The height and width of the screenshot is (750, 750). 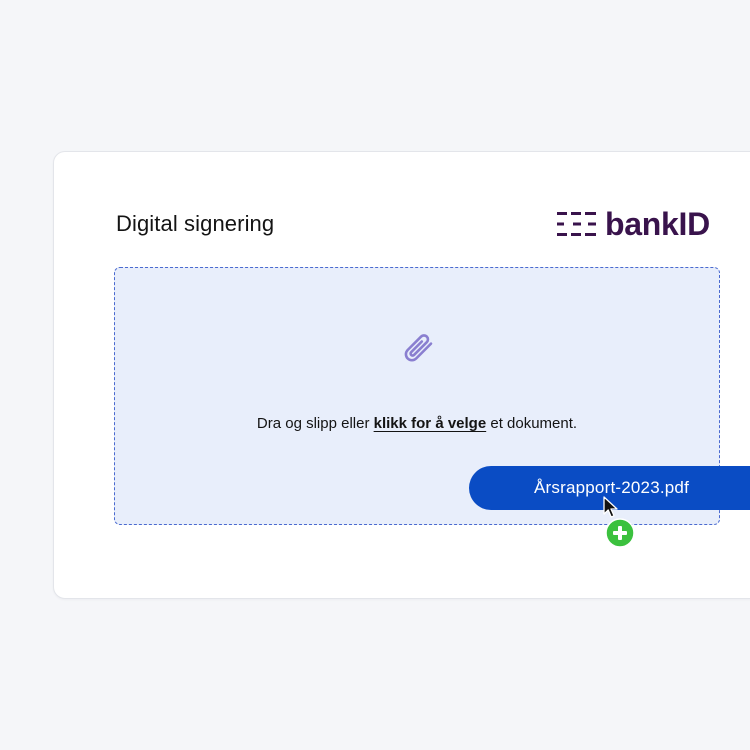 What do you see at coordinates (430, 423) in the screenshot?
I see `choose-file-link: klikk for å velge` at bounding box center [430, 423].